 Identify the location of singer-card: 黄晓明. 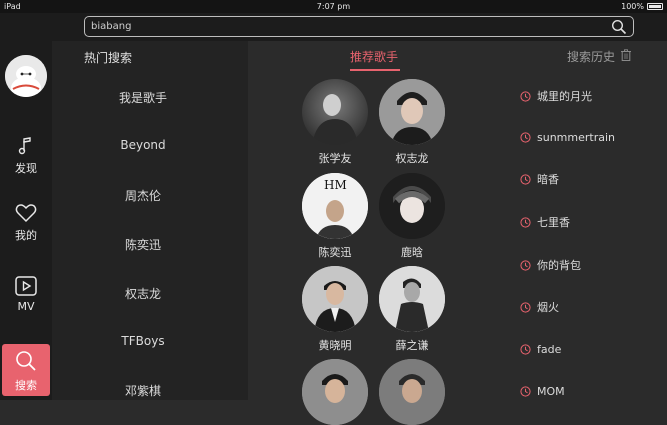
(335, 309).